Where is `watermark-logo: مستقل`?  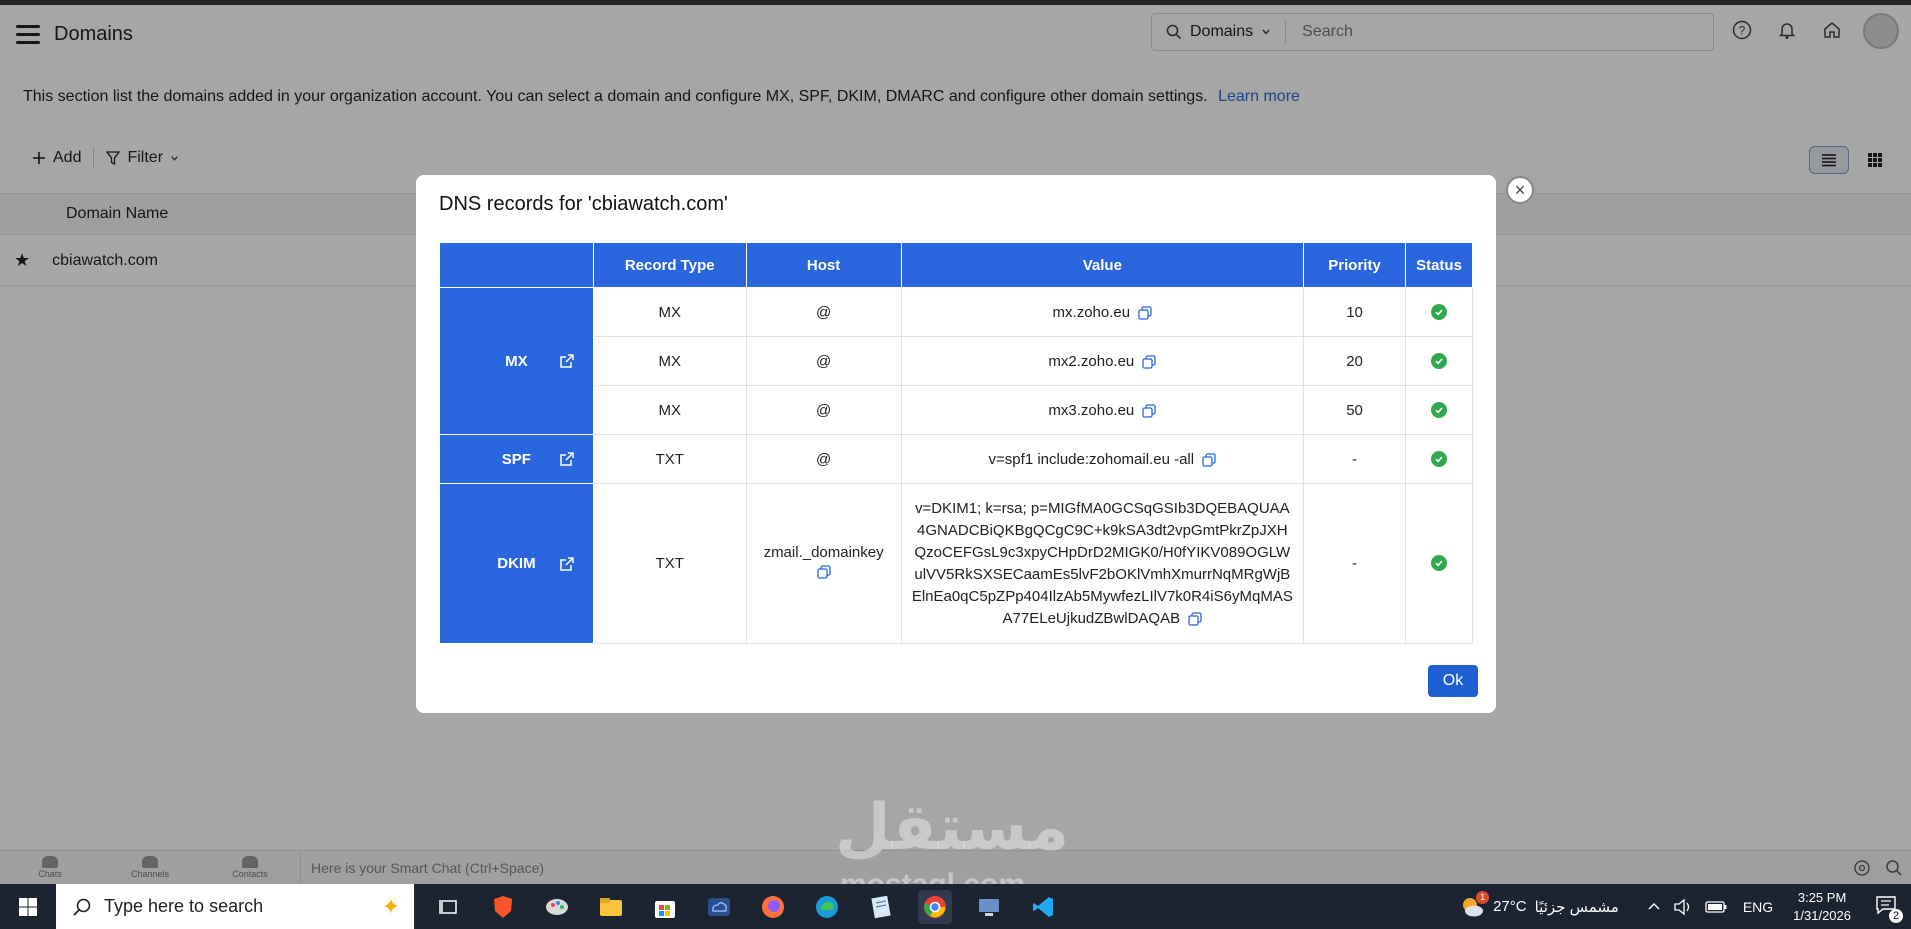
watermark-logo: مستقل is located at coordinates (952, 827).